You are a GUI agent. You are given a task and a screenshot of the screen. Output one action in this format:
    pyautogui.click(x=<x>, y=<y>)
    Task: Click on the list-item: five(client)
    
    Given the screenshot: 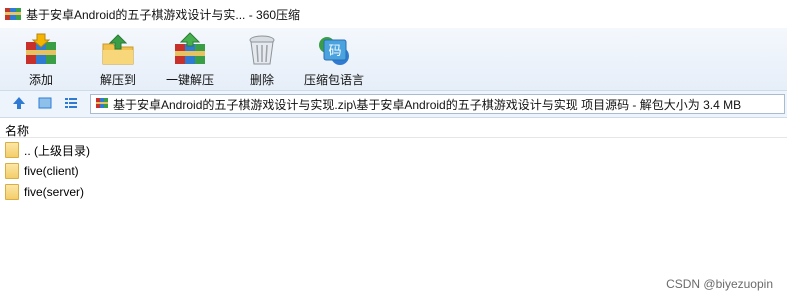 What is the action you would take?
    pyautogui.click(x=42, y=171)
    